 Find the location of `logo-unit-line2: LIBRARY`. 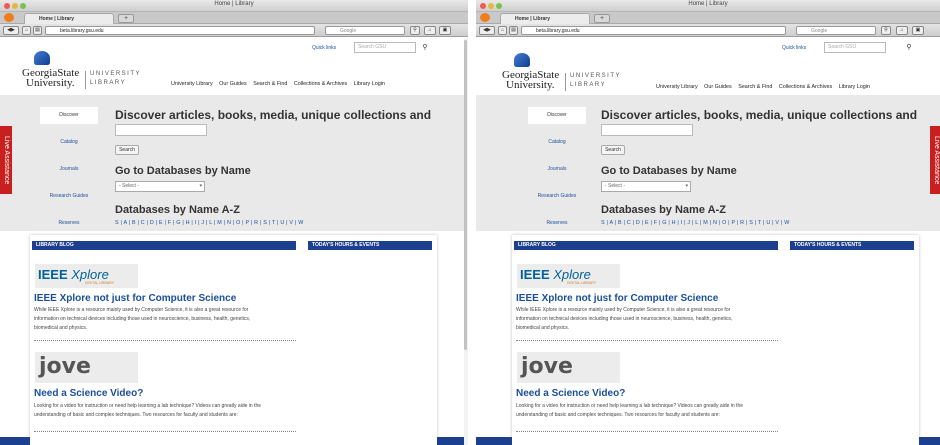

logo-unit-line2: LIBRARY is located at coordinates (108, 83).